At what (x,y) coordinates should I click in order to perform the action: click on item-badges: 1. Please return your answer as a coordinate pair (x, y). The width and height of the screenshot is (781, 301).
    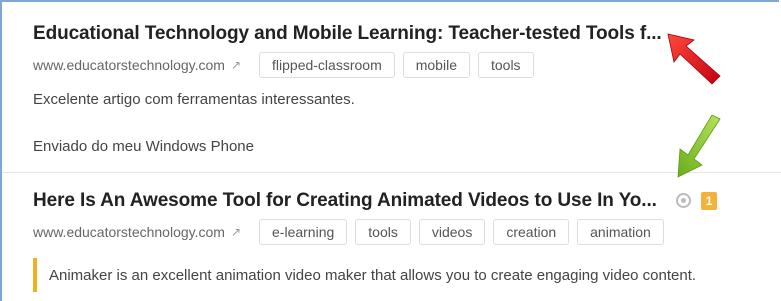
    Looking at the image, I should click on (697, 200).